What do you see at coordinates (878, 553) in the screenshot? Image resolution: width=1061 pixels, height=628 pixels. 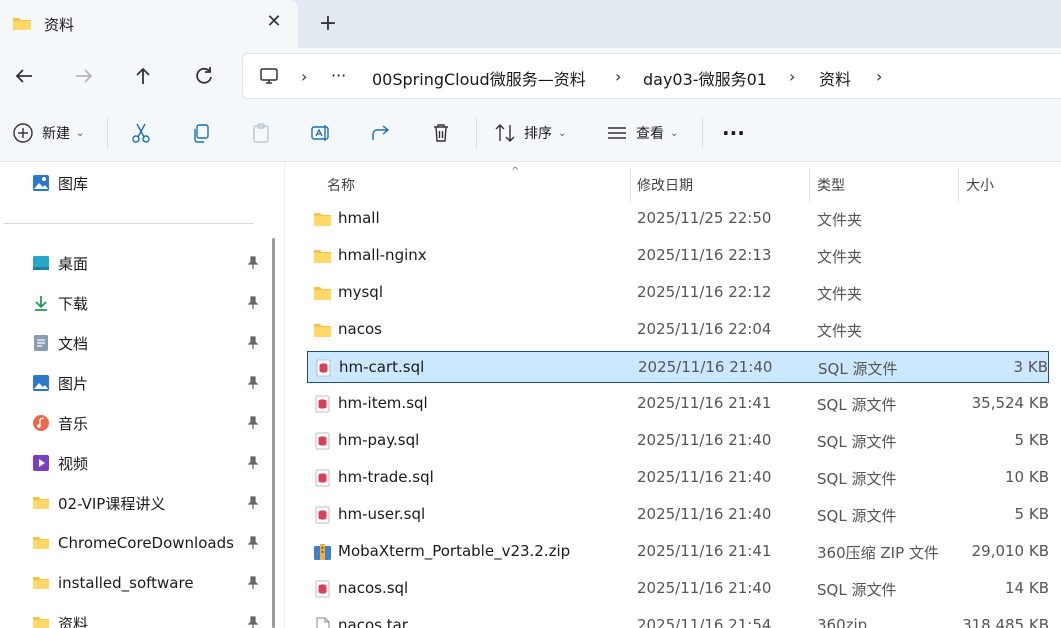 I see `file-type: 360压缩 ZIP 文件` at bounding box center [878, 553].